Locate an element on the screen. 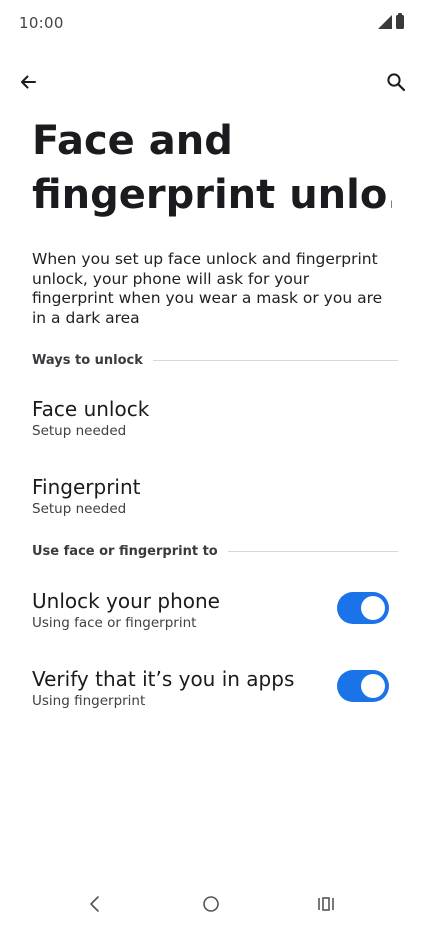 This screenshot has width=422, height=928. unlock-phone-summary: Using face or fingerprint is located at coordinates (114, 623).